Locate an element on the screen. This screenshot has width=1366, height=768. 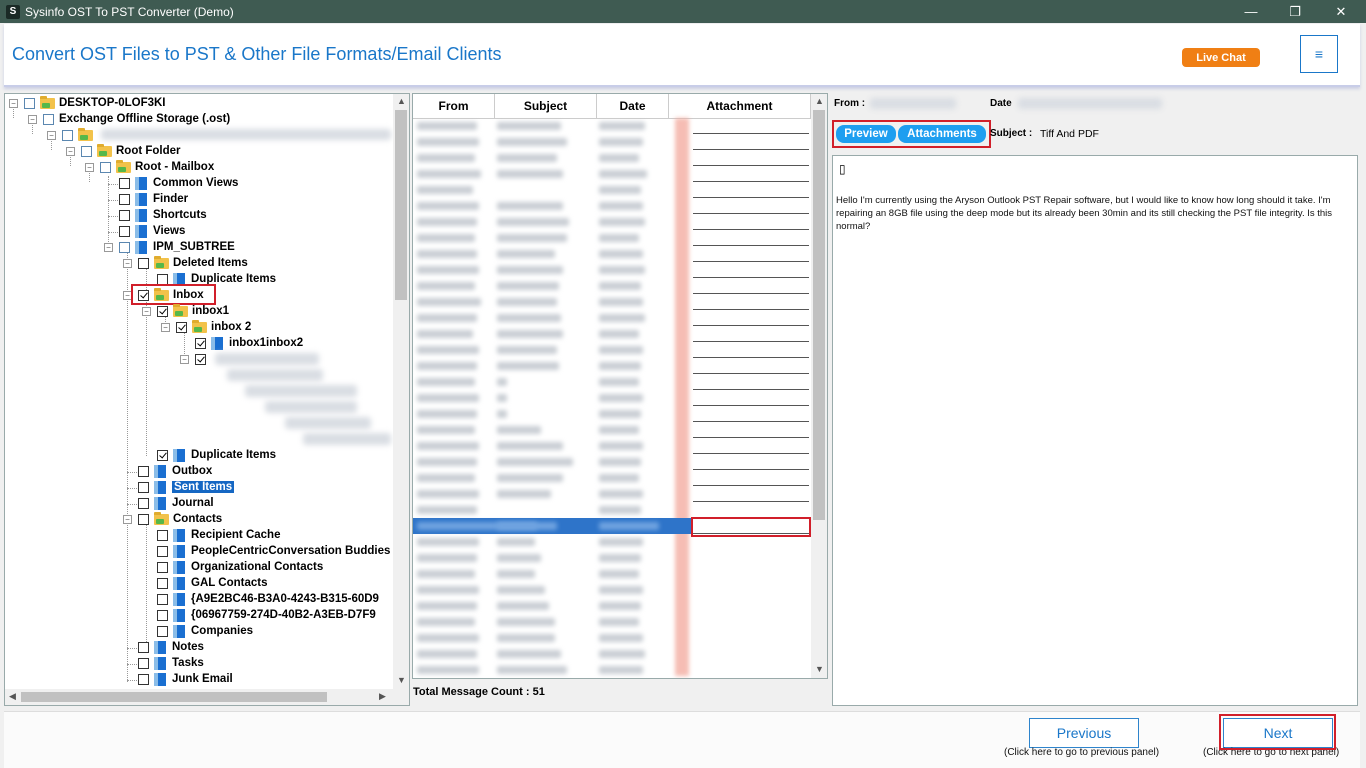
tree-item-ost-file is located at coordinates (79, 135).